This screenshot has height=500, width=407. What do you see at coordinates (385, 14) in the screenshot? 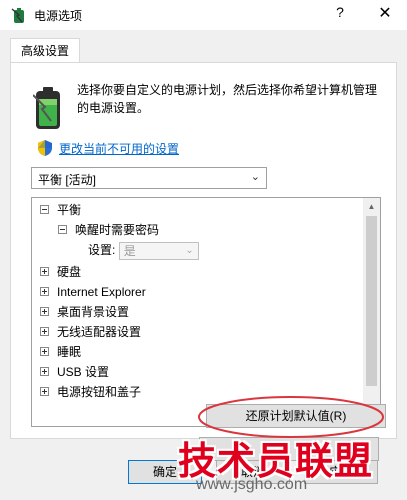
I see `close-button: ✕` at bounding box center [385, 14].